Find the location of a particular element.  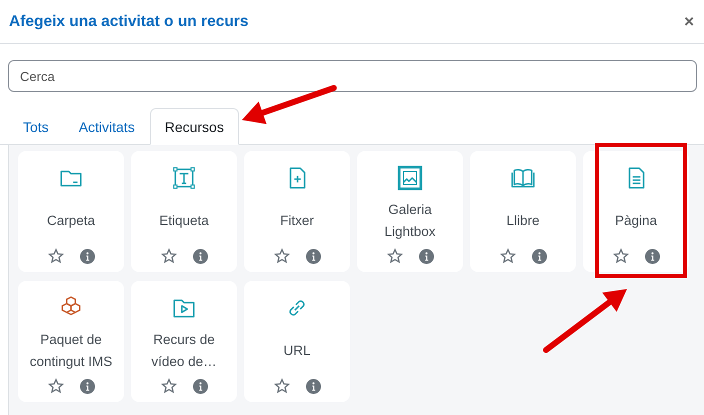

item-name: Carpeta is located at coordinates (71, 221).